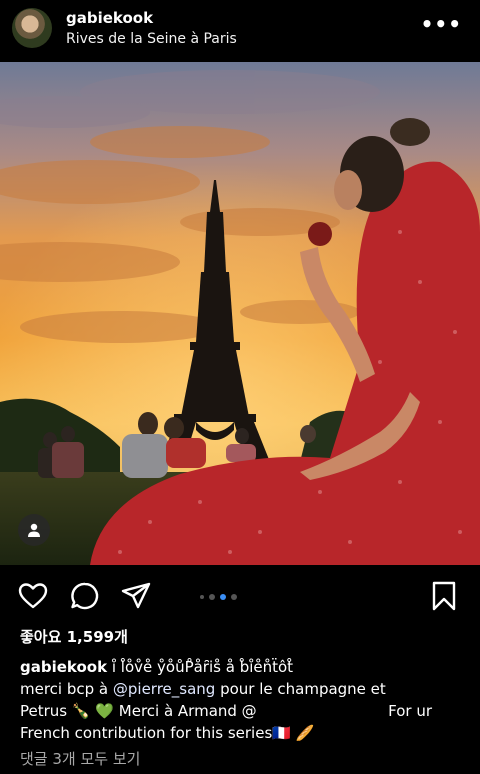 This screenshot has height=774, width=480. What do you see at coordinates (240, 30) in the screenshot?
I see `post-header: gabiekook Rives de la Seine à Paris •••` at bounding box center [240, 30].